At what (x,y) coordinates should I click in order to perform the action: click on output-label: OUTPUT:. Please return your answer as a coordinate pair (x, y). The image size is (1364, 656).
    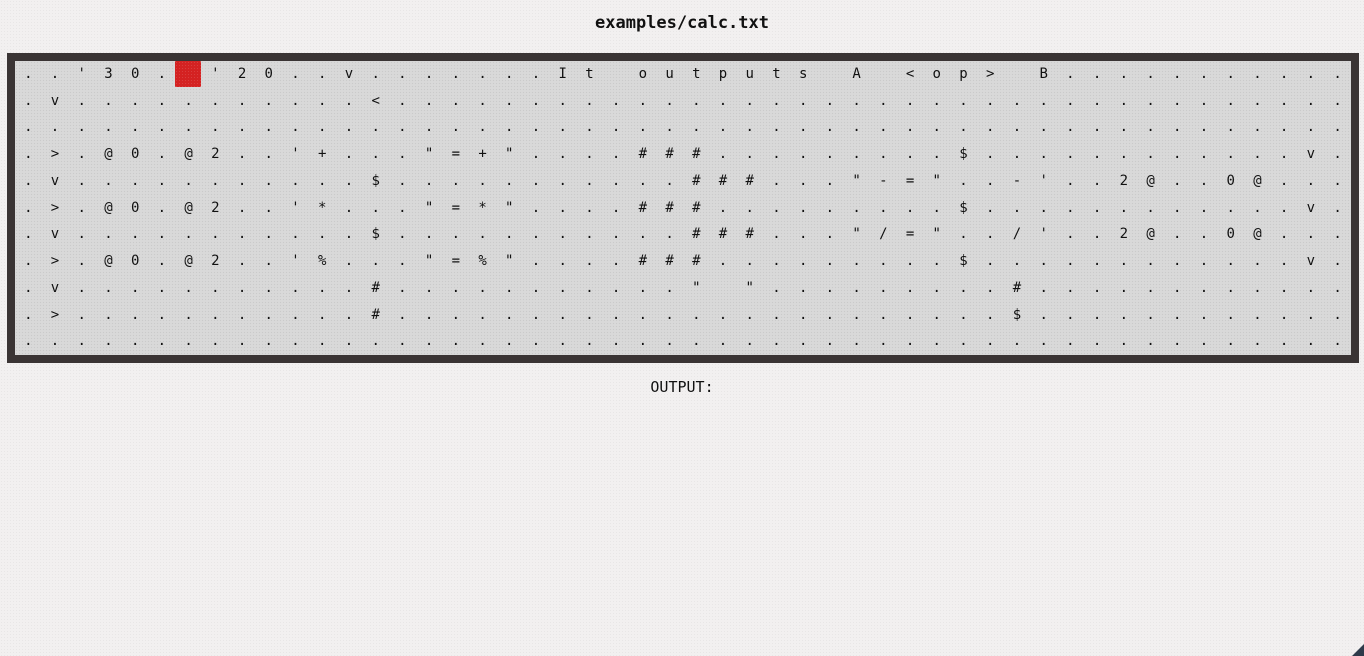
    Looking at the image, I should click on (682, 387).